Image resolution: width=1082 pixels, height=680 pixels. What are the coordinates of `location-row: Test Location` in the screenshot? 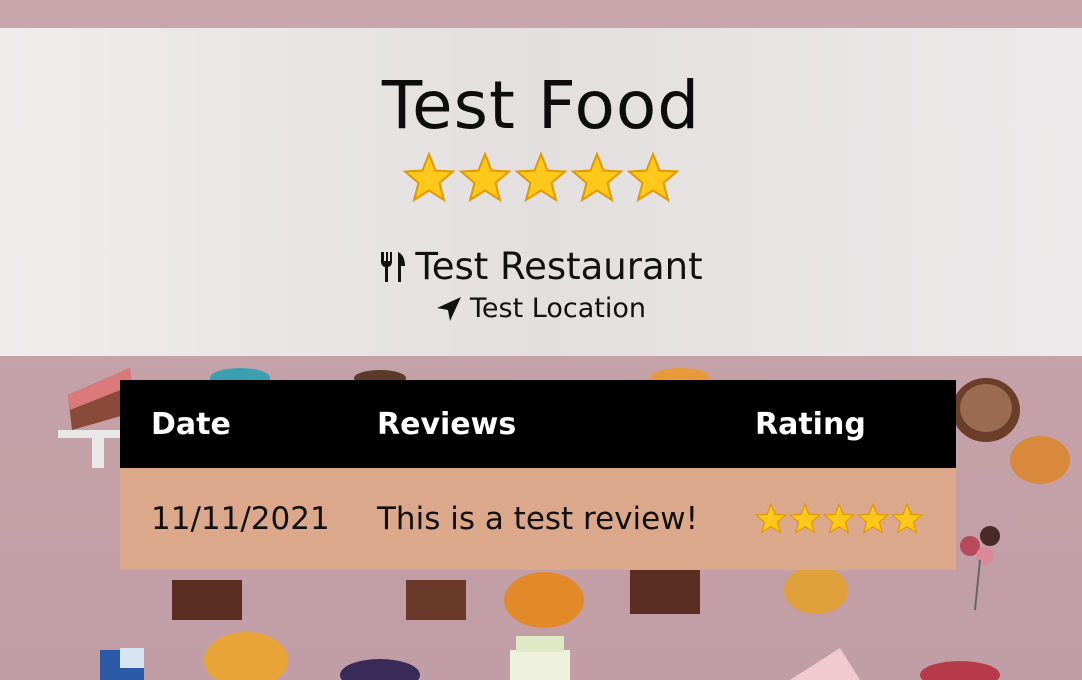 It's located at (541, 309).